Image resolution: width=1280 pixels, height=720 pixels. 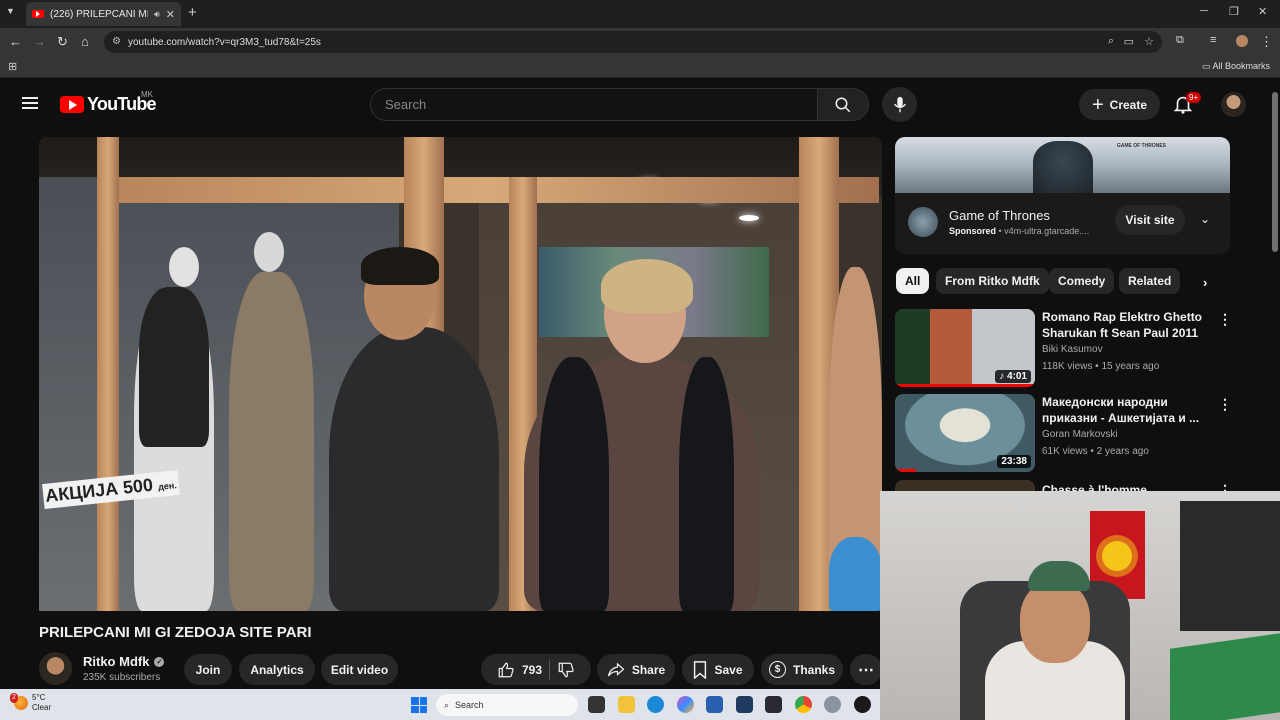 What do you see at coordinates (1141, 146) in the screenshot?
I see `ad-banner-brand: GAME OF THRONES` at bounding box center [1141, 146].